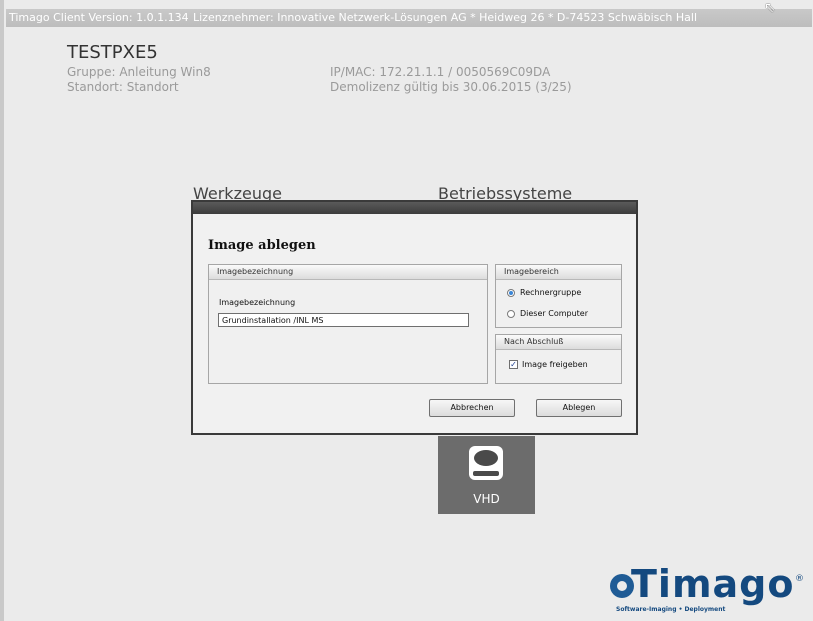 Image resolution: width=813 pixels, height=621 pixels. What do you see at coordinates (414, 208) in the screenshot?
I see `dialog-title-bar` at bounding box center [414, 208].